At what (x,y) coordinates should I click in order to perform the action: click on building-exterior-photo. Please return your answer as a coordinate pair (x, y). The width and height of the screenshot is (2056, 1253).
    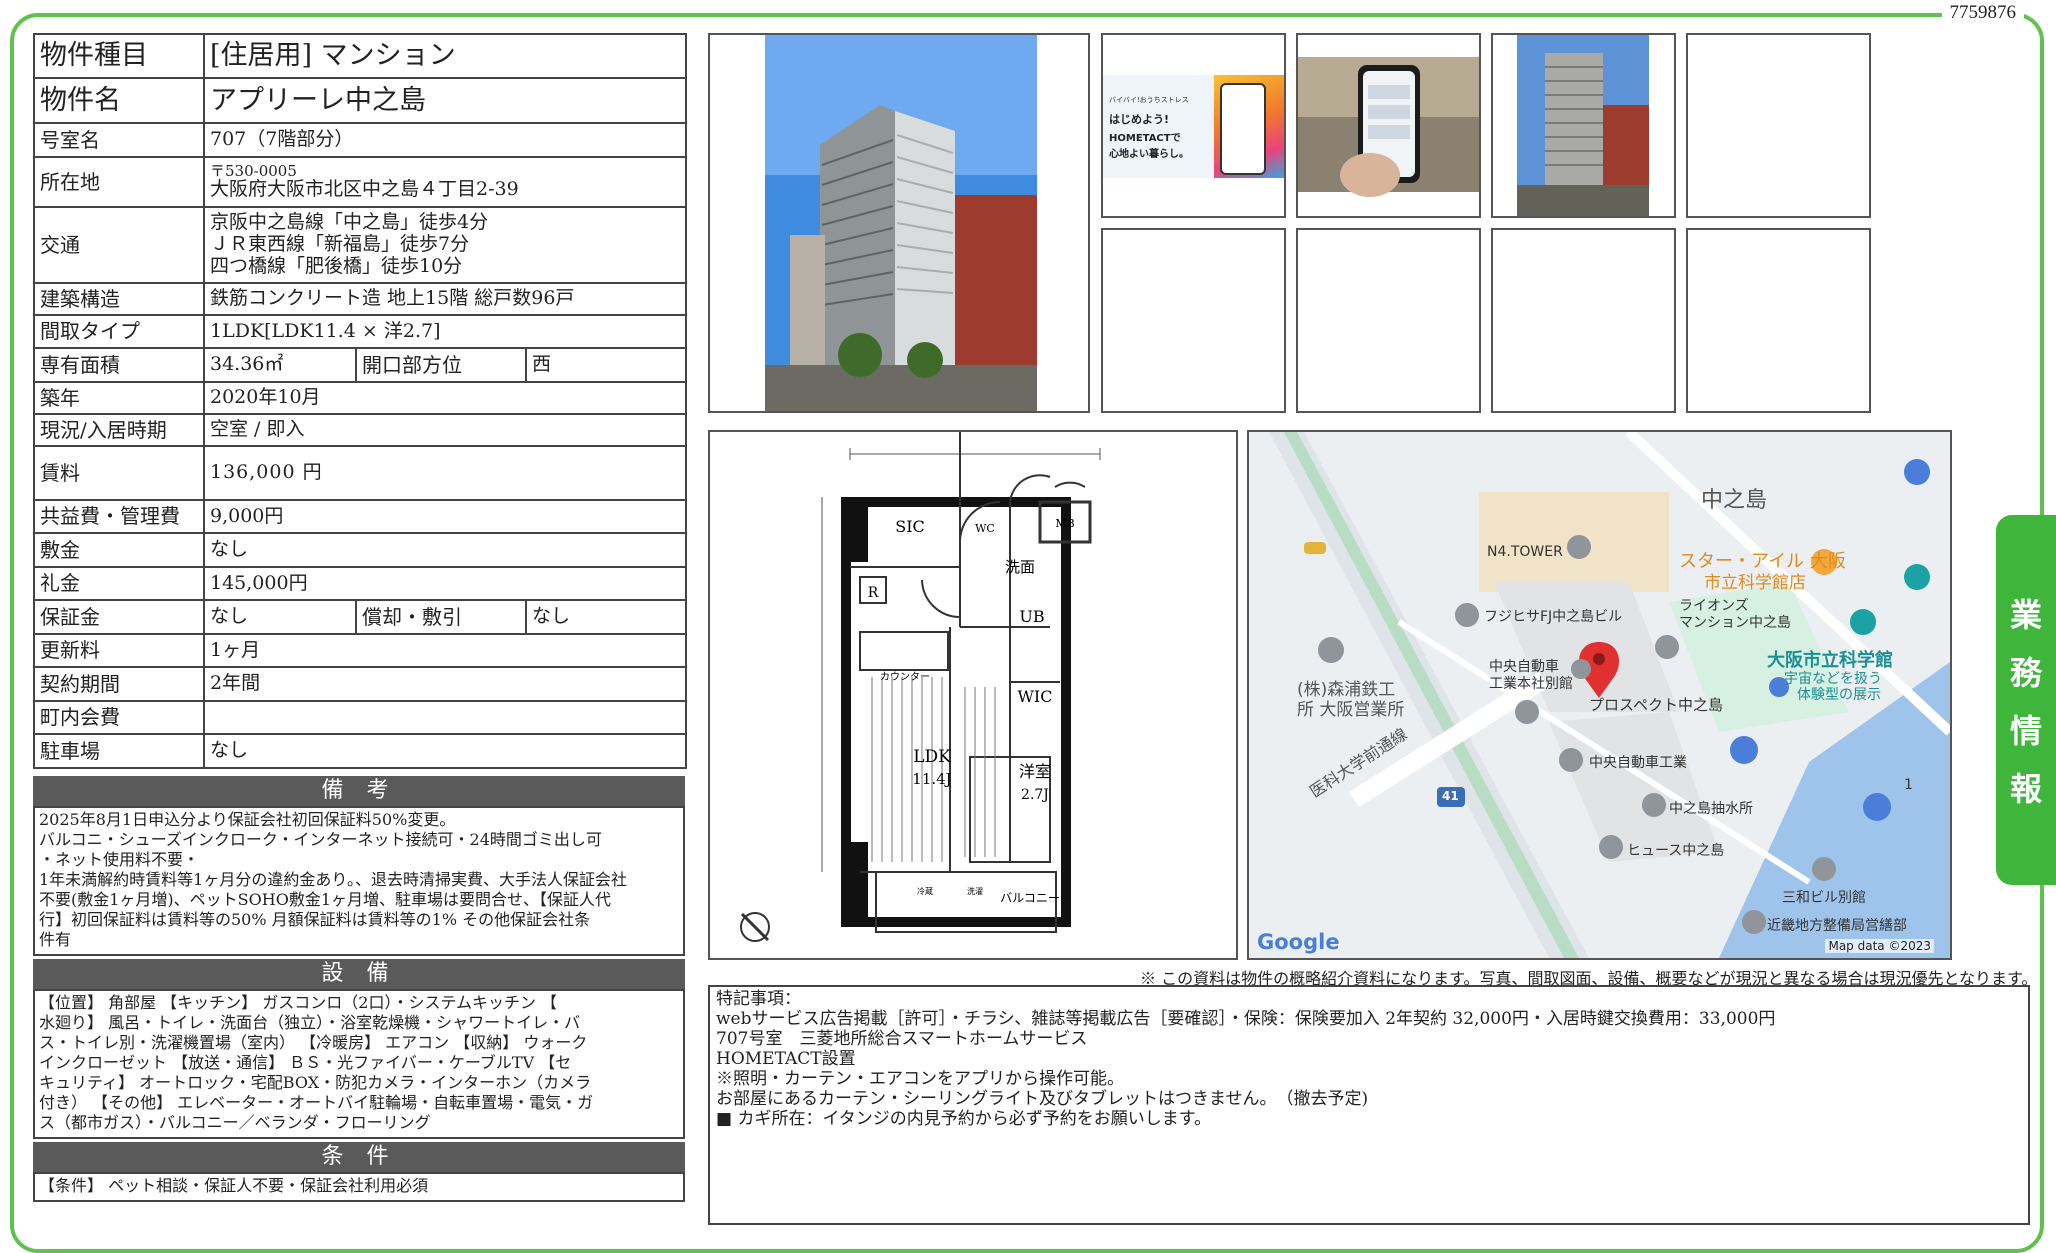
    Looking at the image, I should click on (1583, 125).